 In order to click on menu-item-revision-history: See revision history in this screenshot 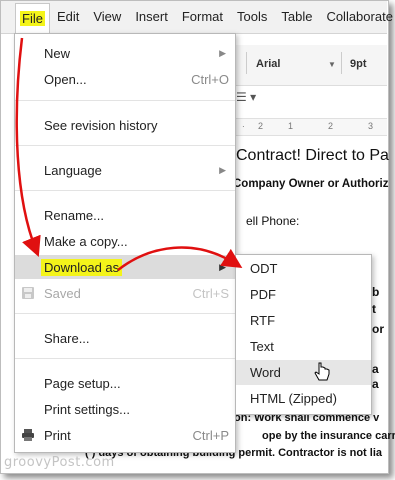, I will do `click(125, 125)`.